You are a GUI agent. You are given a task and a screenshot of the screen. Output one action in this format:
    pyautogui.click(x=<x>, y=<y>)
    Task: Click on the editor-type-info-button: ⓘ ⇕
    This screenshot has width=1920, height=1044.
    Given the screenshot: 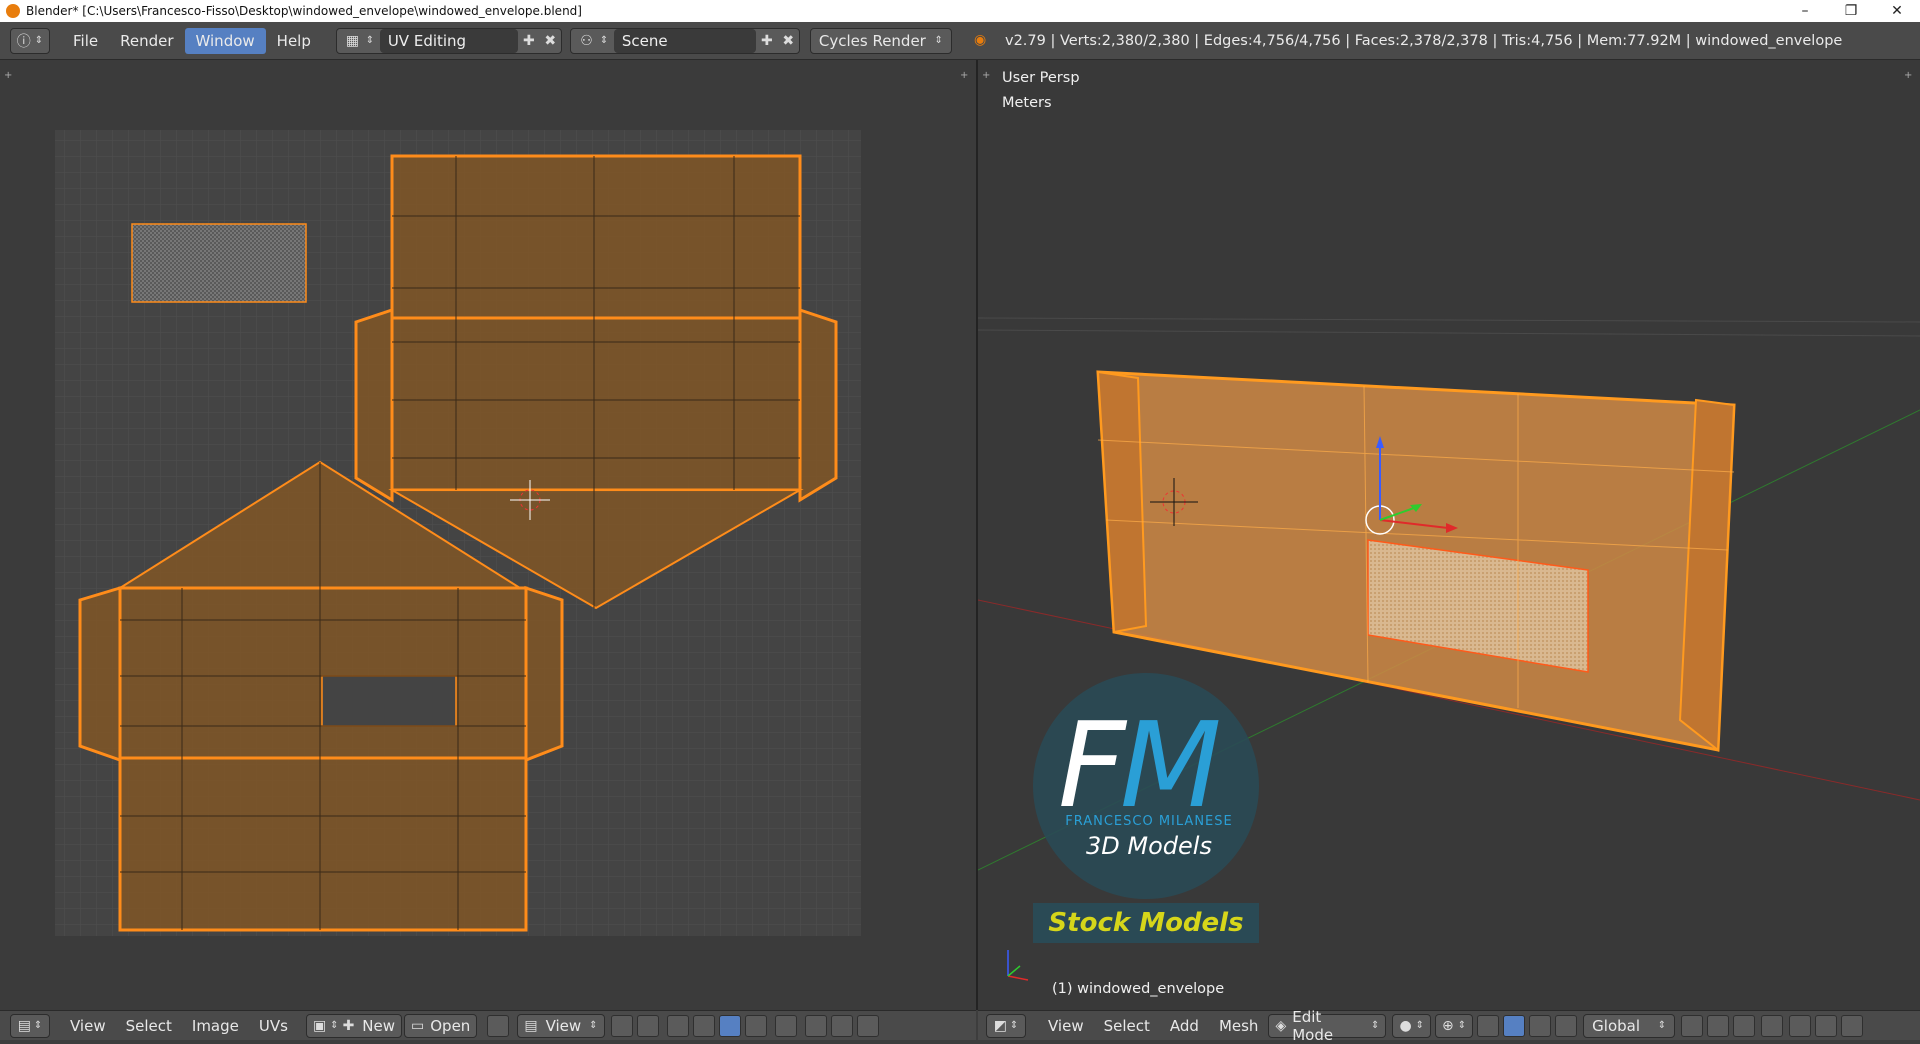 What is the action you would take?
    pyautogui.click(x=30, y=40)
    